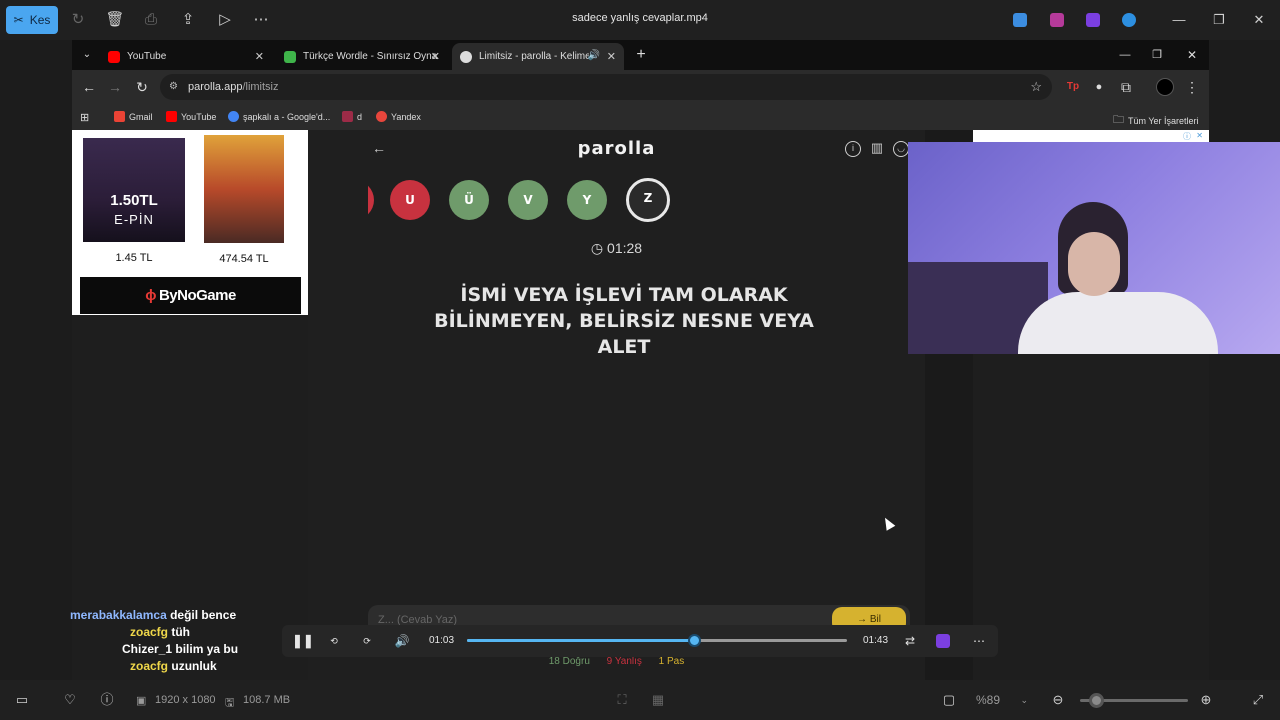 The height and width of the screenshot is (720, 1280). I want to click on bookmark-label: YouTube, so click(199, 116).